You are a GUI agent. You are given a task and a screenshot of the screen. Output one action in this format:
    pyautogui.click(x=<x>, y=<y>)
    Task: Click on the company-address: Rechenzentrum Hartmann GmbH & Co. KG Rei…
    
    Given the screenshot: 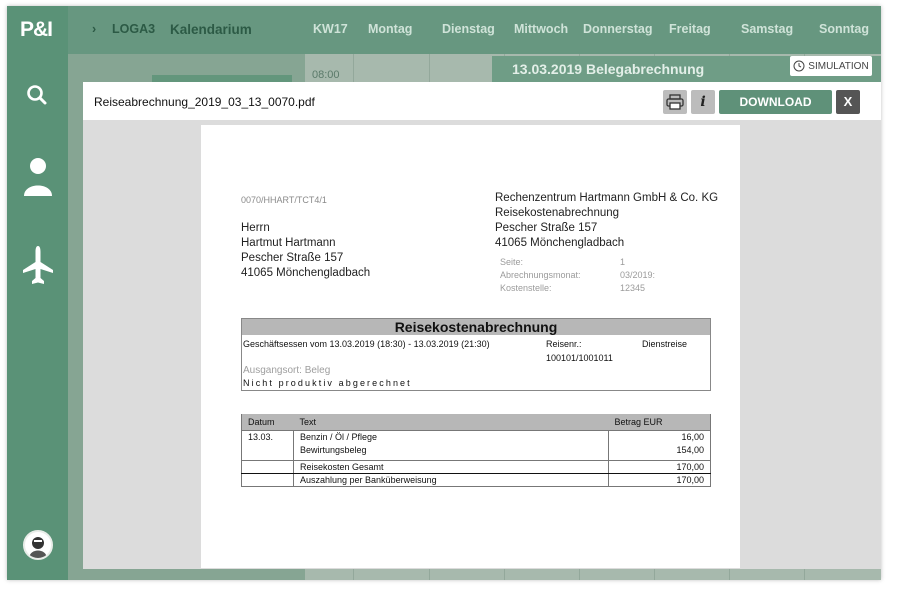 What is the action you would take?
    pyautogui.click(x=606, y=221)
    